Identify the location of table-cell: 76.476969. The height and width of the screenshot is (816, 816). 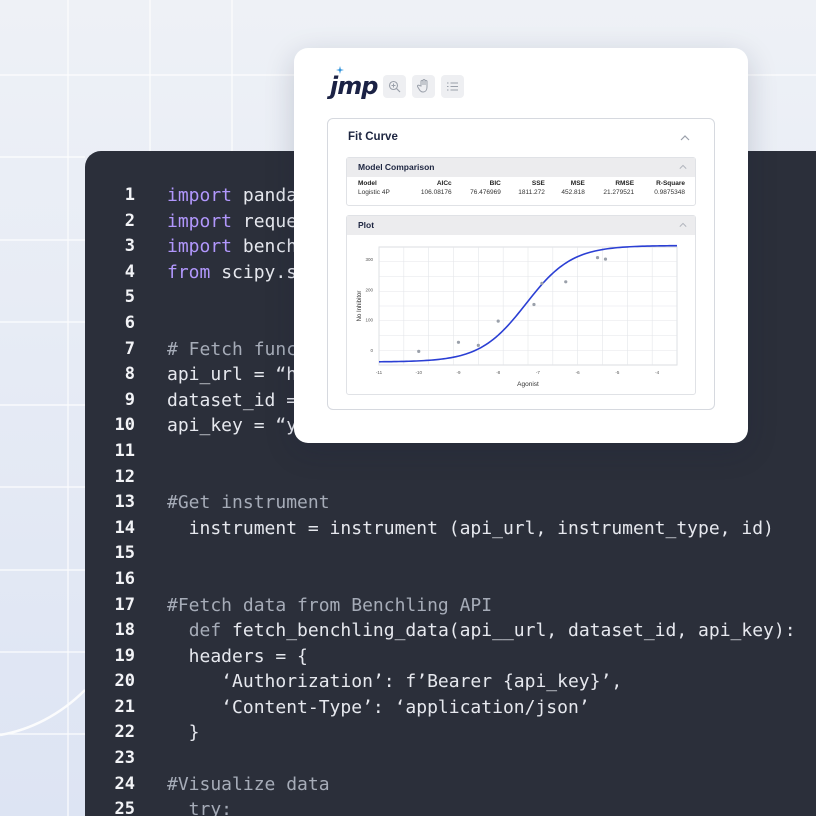
(485, 192).